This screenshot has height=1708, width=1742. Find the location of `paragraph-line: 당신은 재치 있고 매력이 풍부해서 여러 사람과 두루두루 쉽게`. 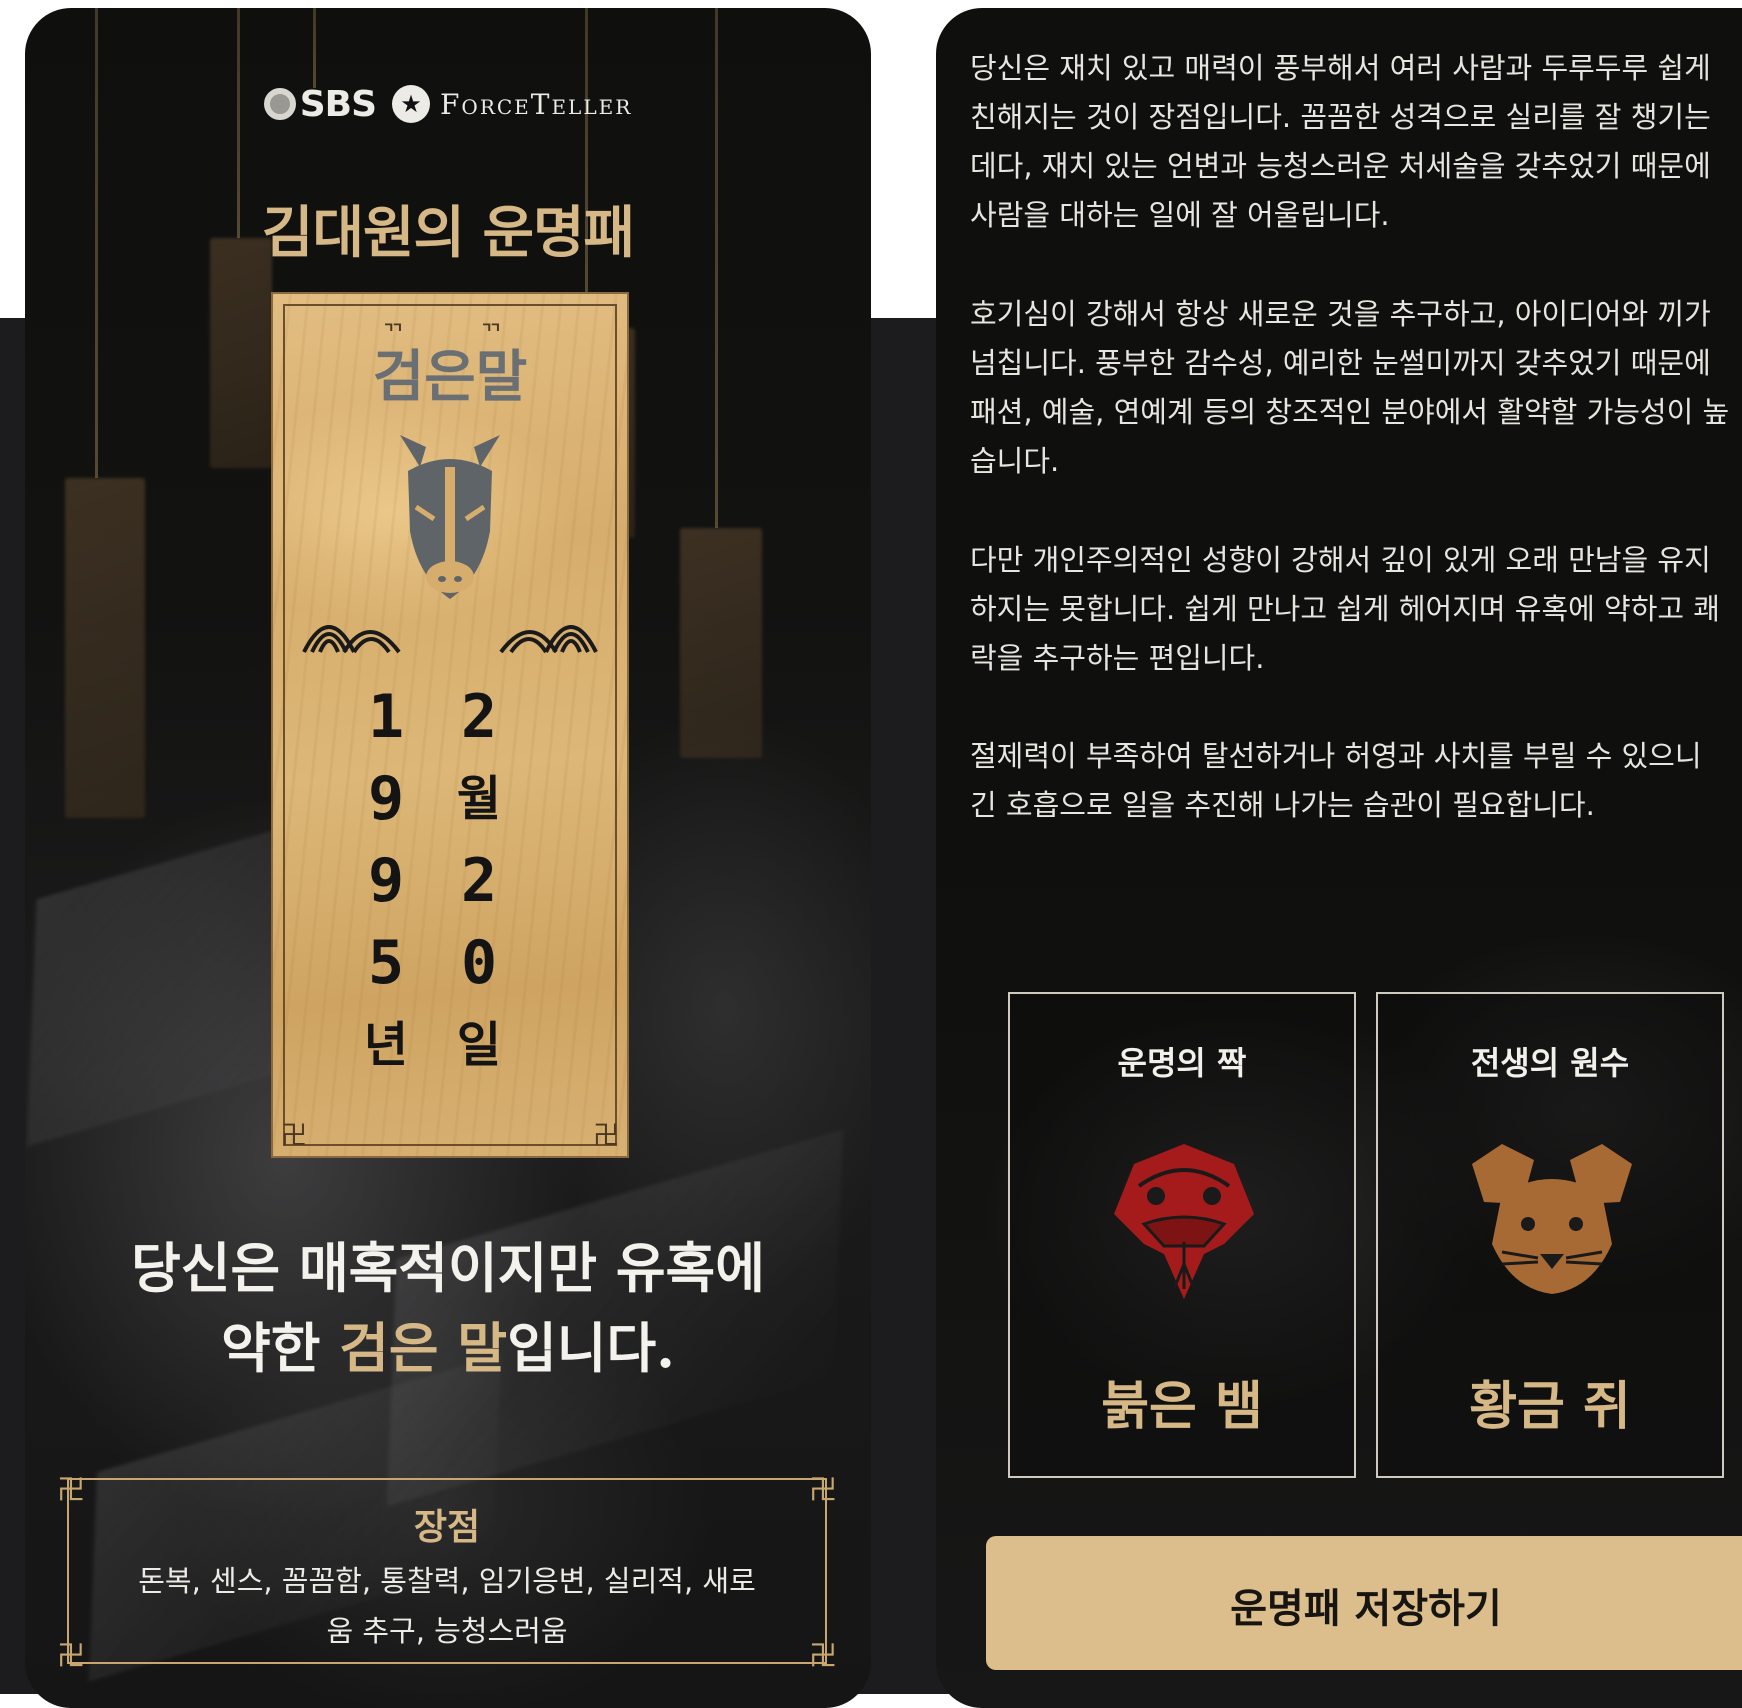

paragraph-line: 당신은 재치 있고 매력이 풍부해서 여러 사람과 두루두루 쉽게 is located at coordinates (1340, 68).